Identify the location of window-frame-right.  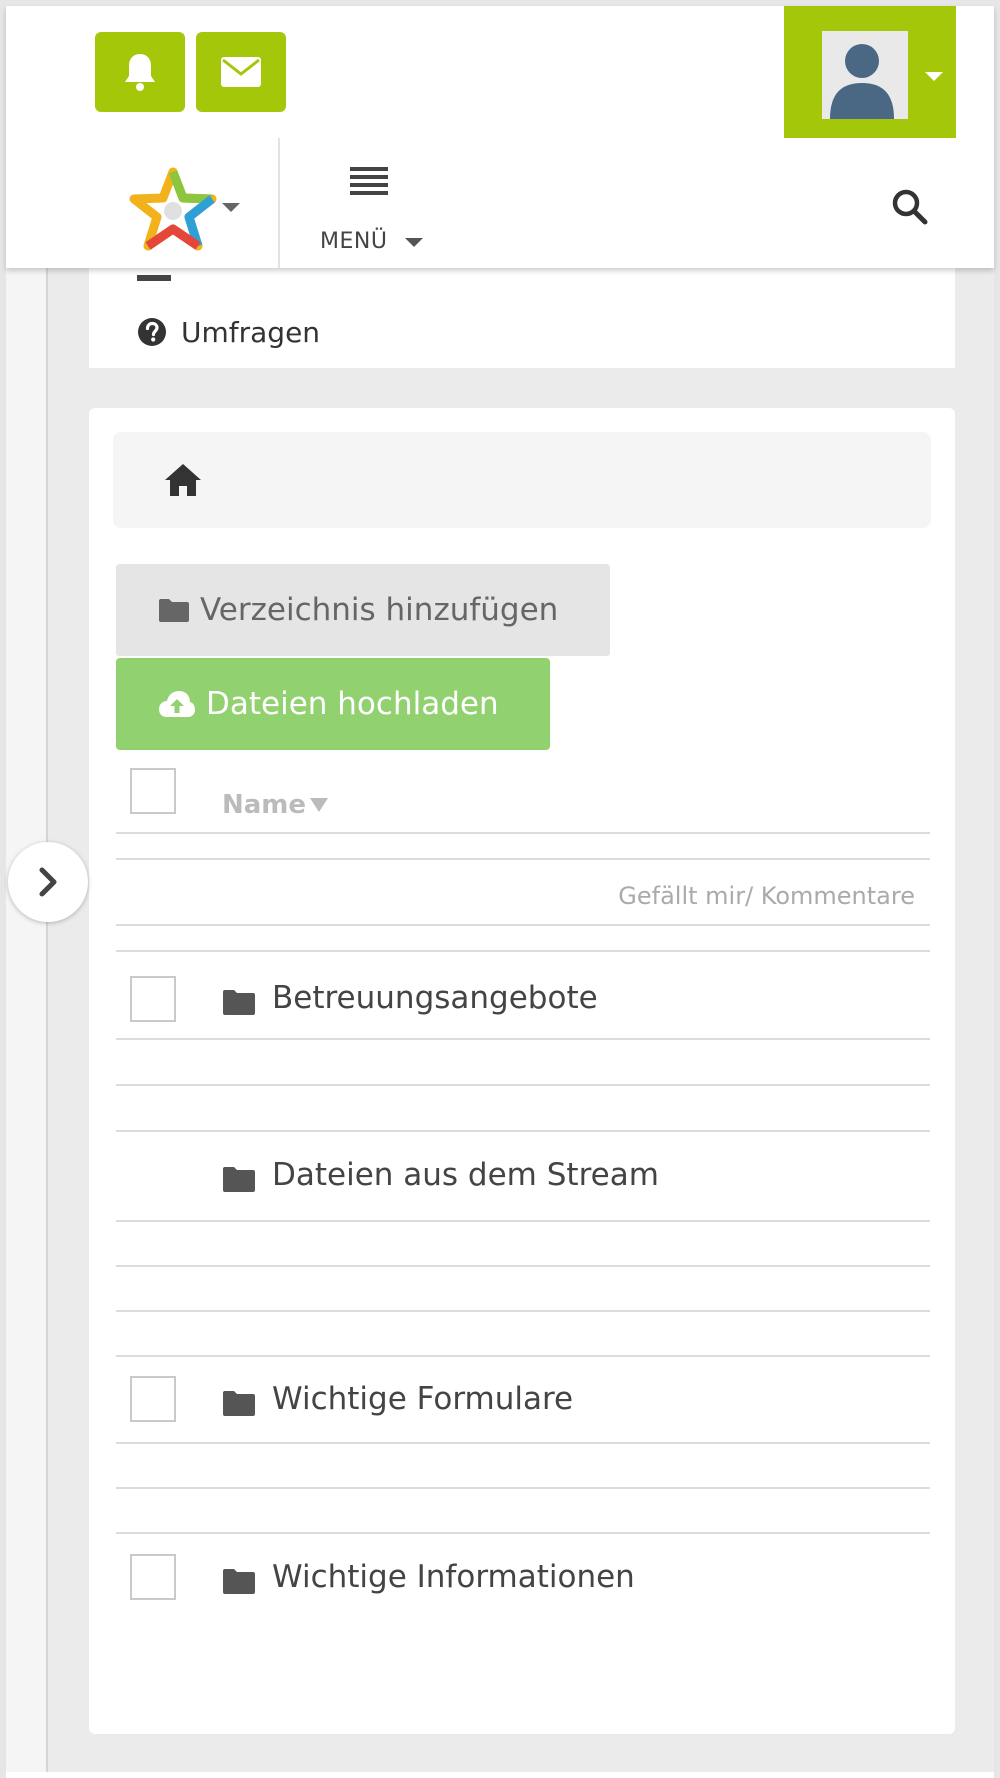
(997, 889).